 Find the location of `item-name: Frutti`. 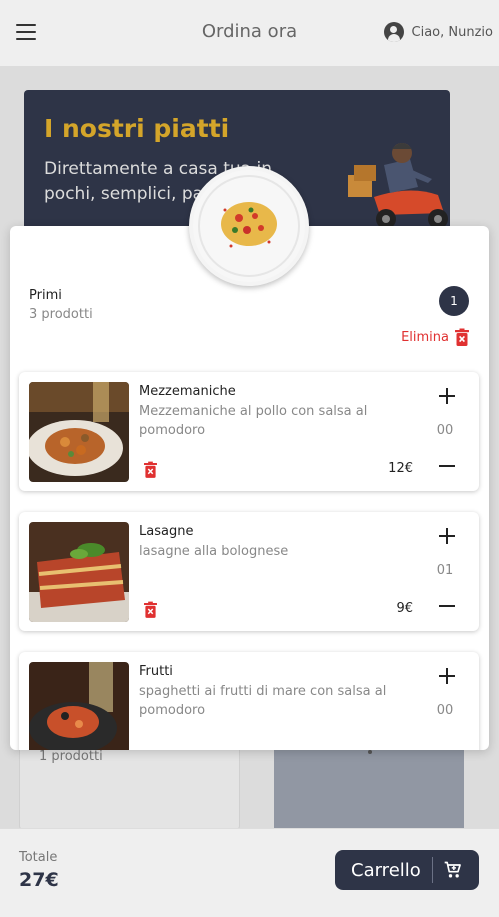

item-name: Frutti is located at coordinates (156, 671).